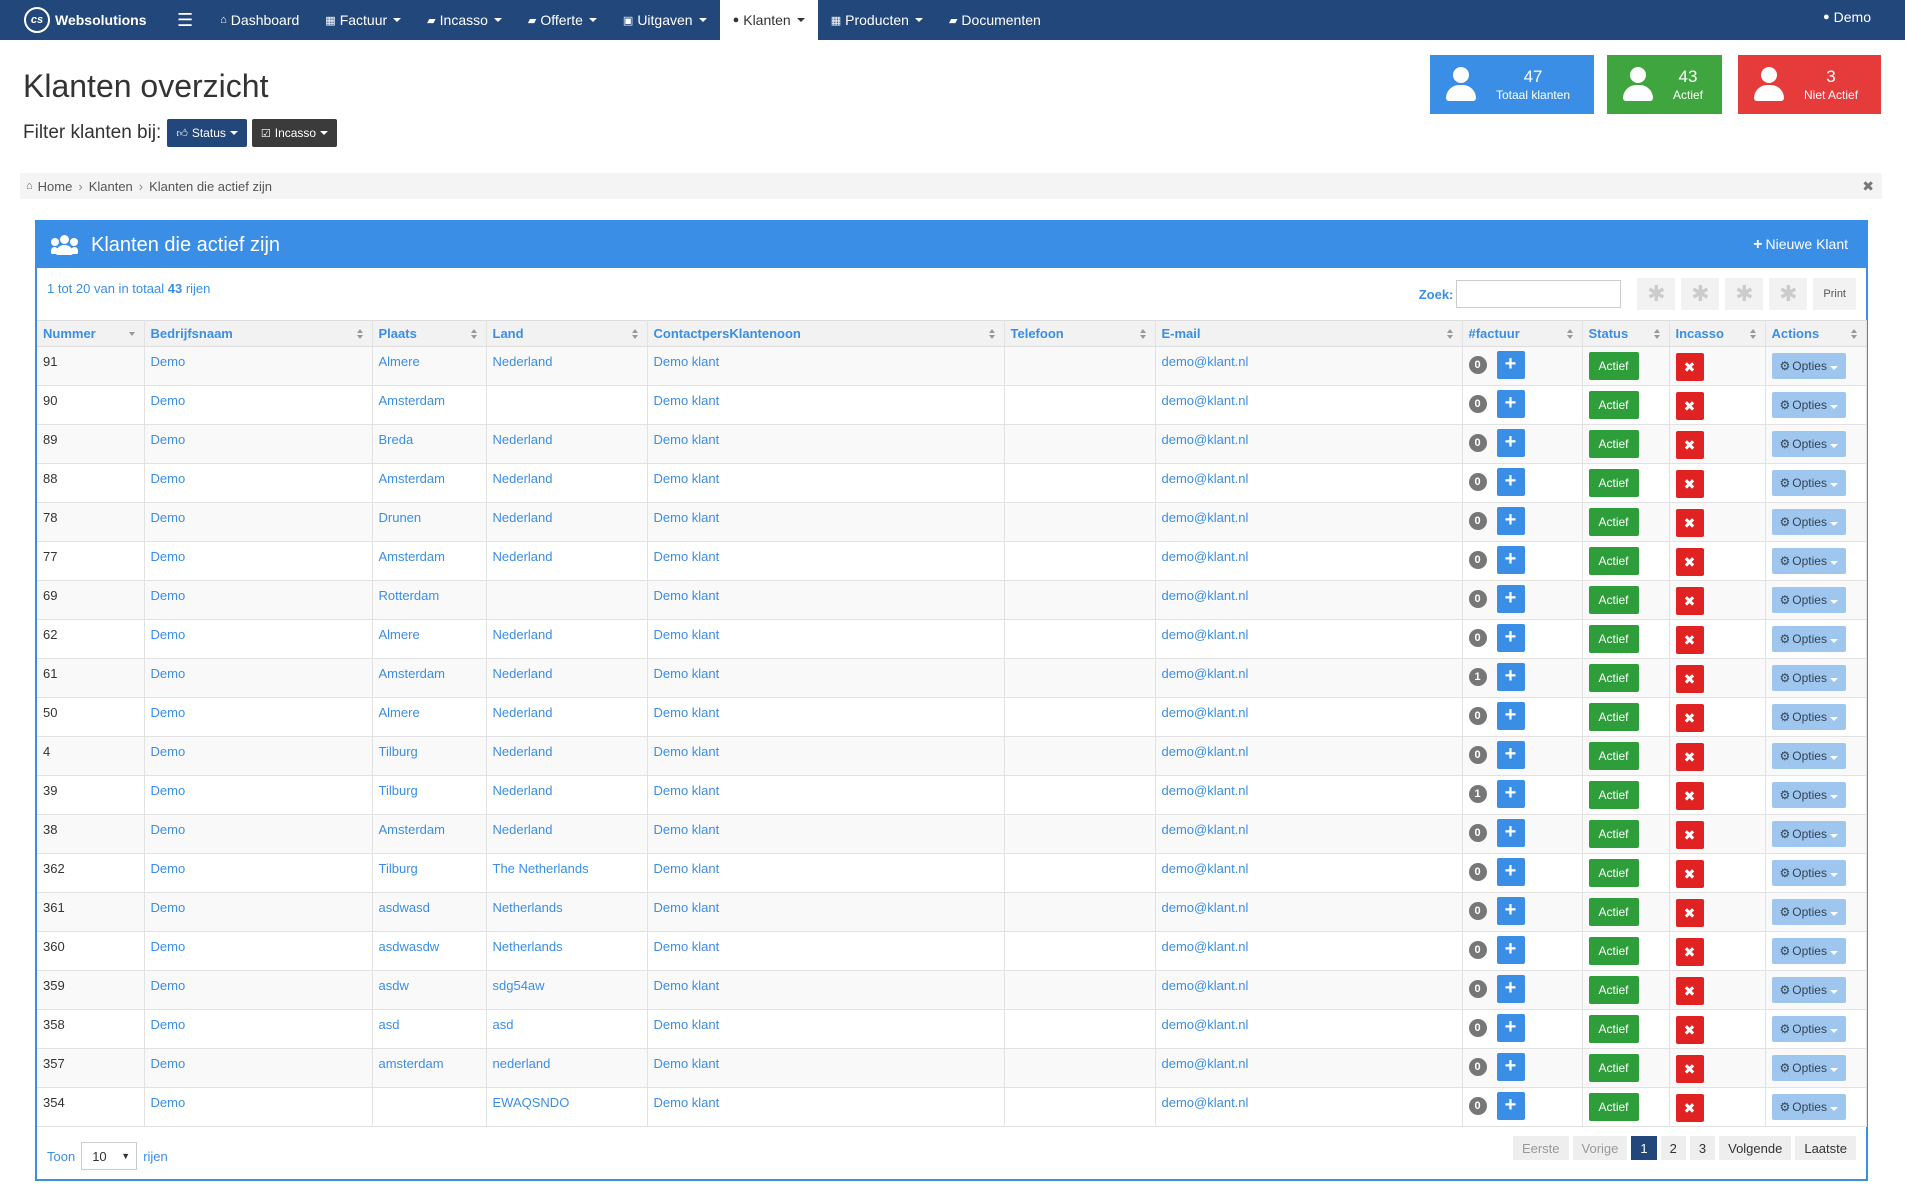  I want to click on page-button-1: 1, so click(1644, 1148).